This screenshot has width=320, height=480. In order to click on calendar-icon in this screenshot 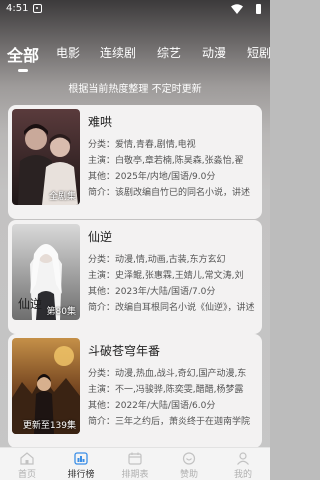, I will do `click(135, 458)`.